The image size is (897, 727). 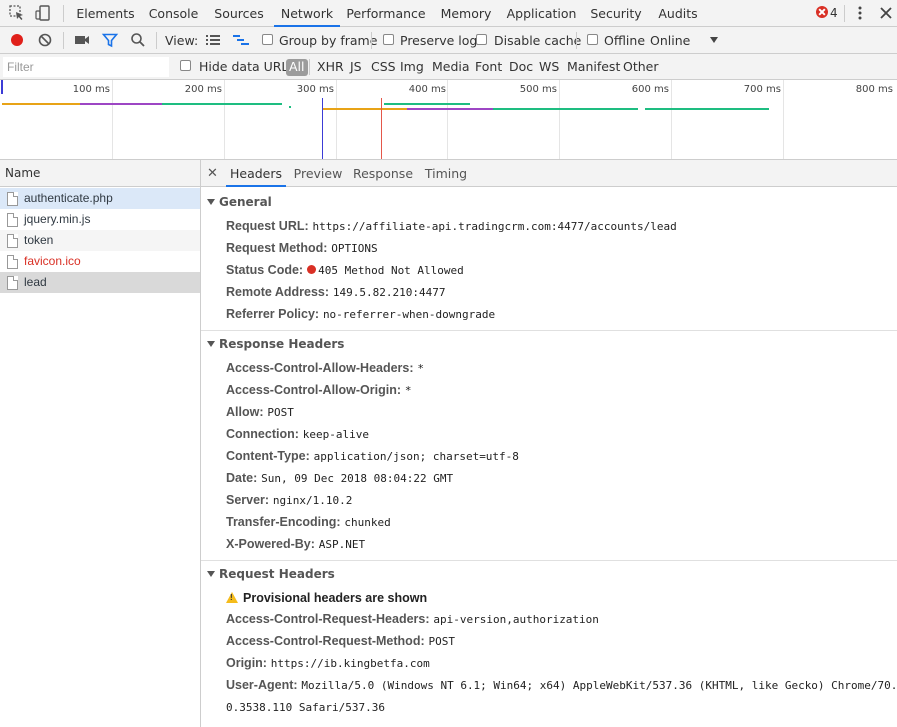 What do you see at coordinates (412, 67) in the screenshot?
I see `filter-type-img: Img` at bounding box center [412, 67].